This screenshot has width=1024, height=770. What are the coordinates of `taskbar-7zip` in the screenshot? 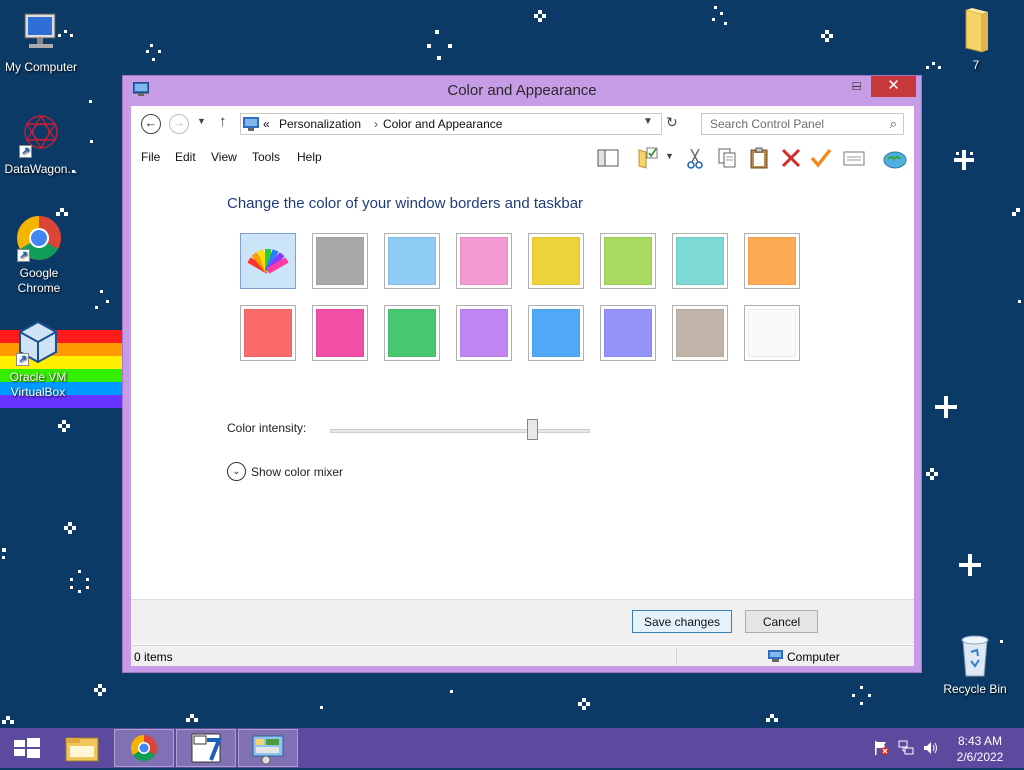 It's located at (206, 748).